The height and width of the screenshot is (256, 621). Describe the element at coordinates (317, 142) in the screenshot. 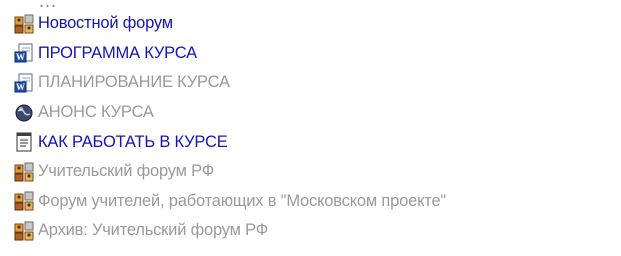

I see `list-item: КАК РАБОТАТЬ В КУРСЕ` at that location.